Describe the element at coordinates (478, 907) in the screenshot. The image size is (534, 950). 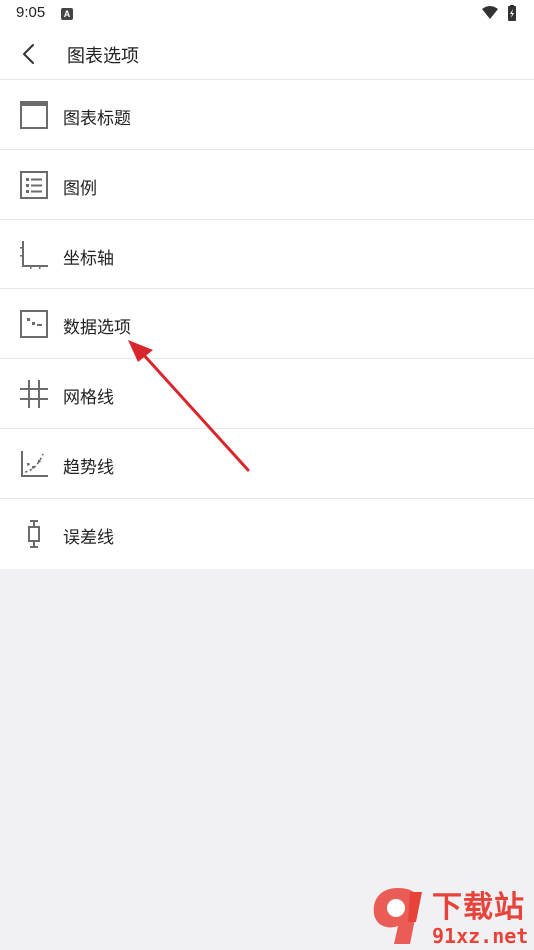
I see `watermark-brand-top: 下载站` at that location.